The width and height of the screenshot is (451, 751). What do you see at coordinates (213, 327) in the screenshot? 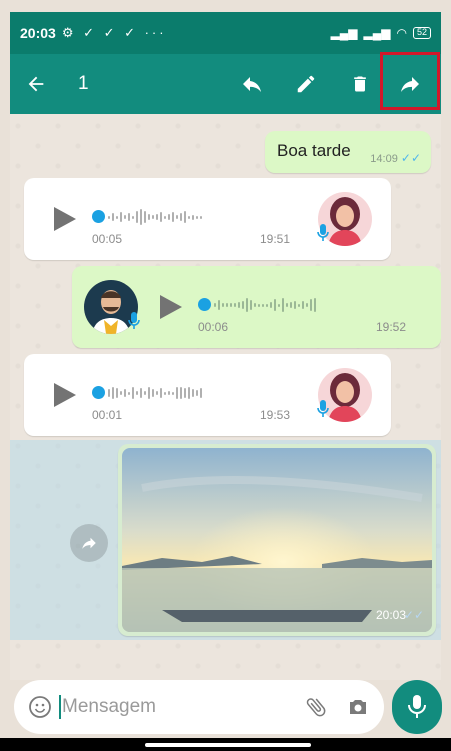
I see `voice-duration: 00:06` at bounding box center [213, 327].